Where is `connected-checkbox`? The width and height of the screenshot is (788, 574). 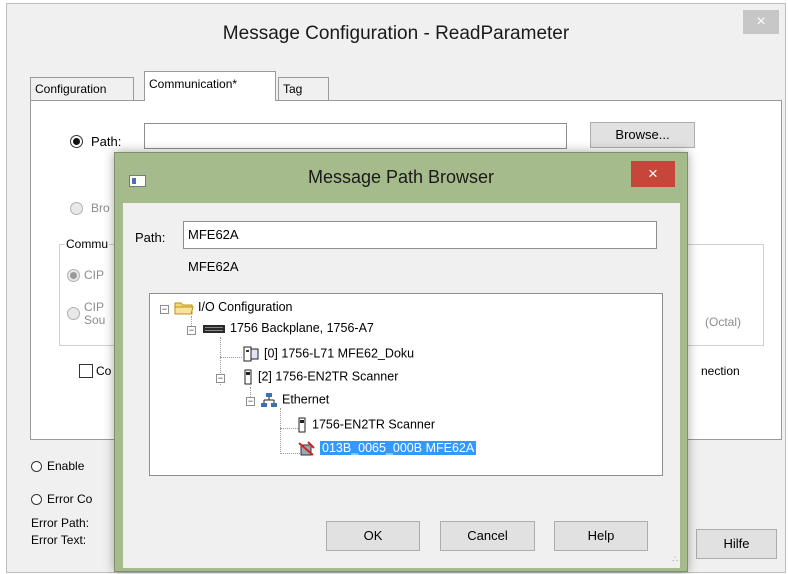
connected-checkbox is located at coordinates (86, 371).